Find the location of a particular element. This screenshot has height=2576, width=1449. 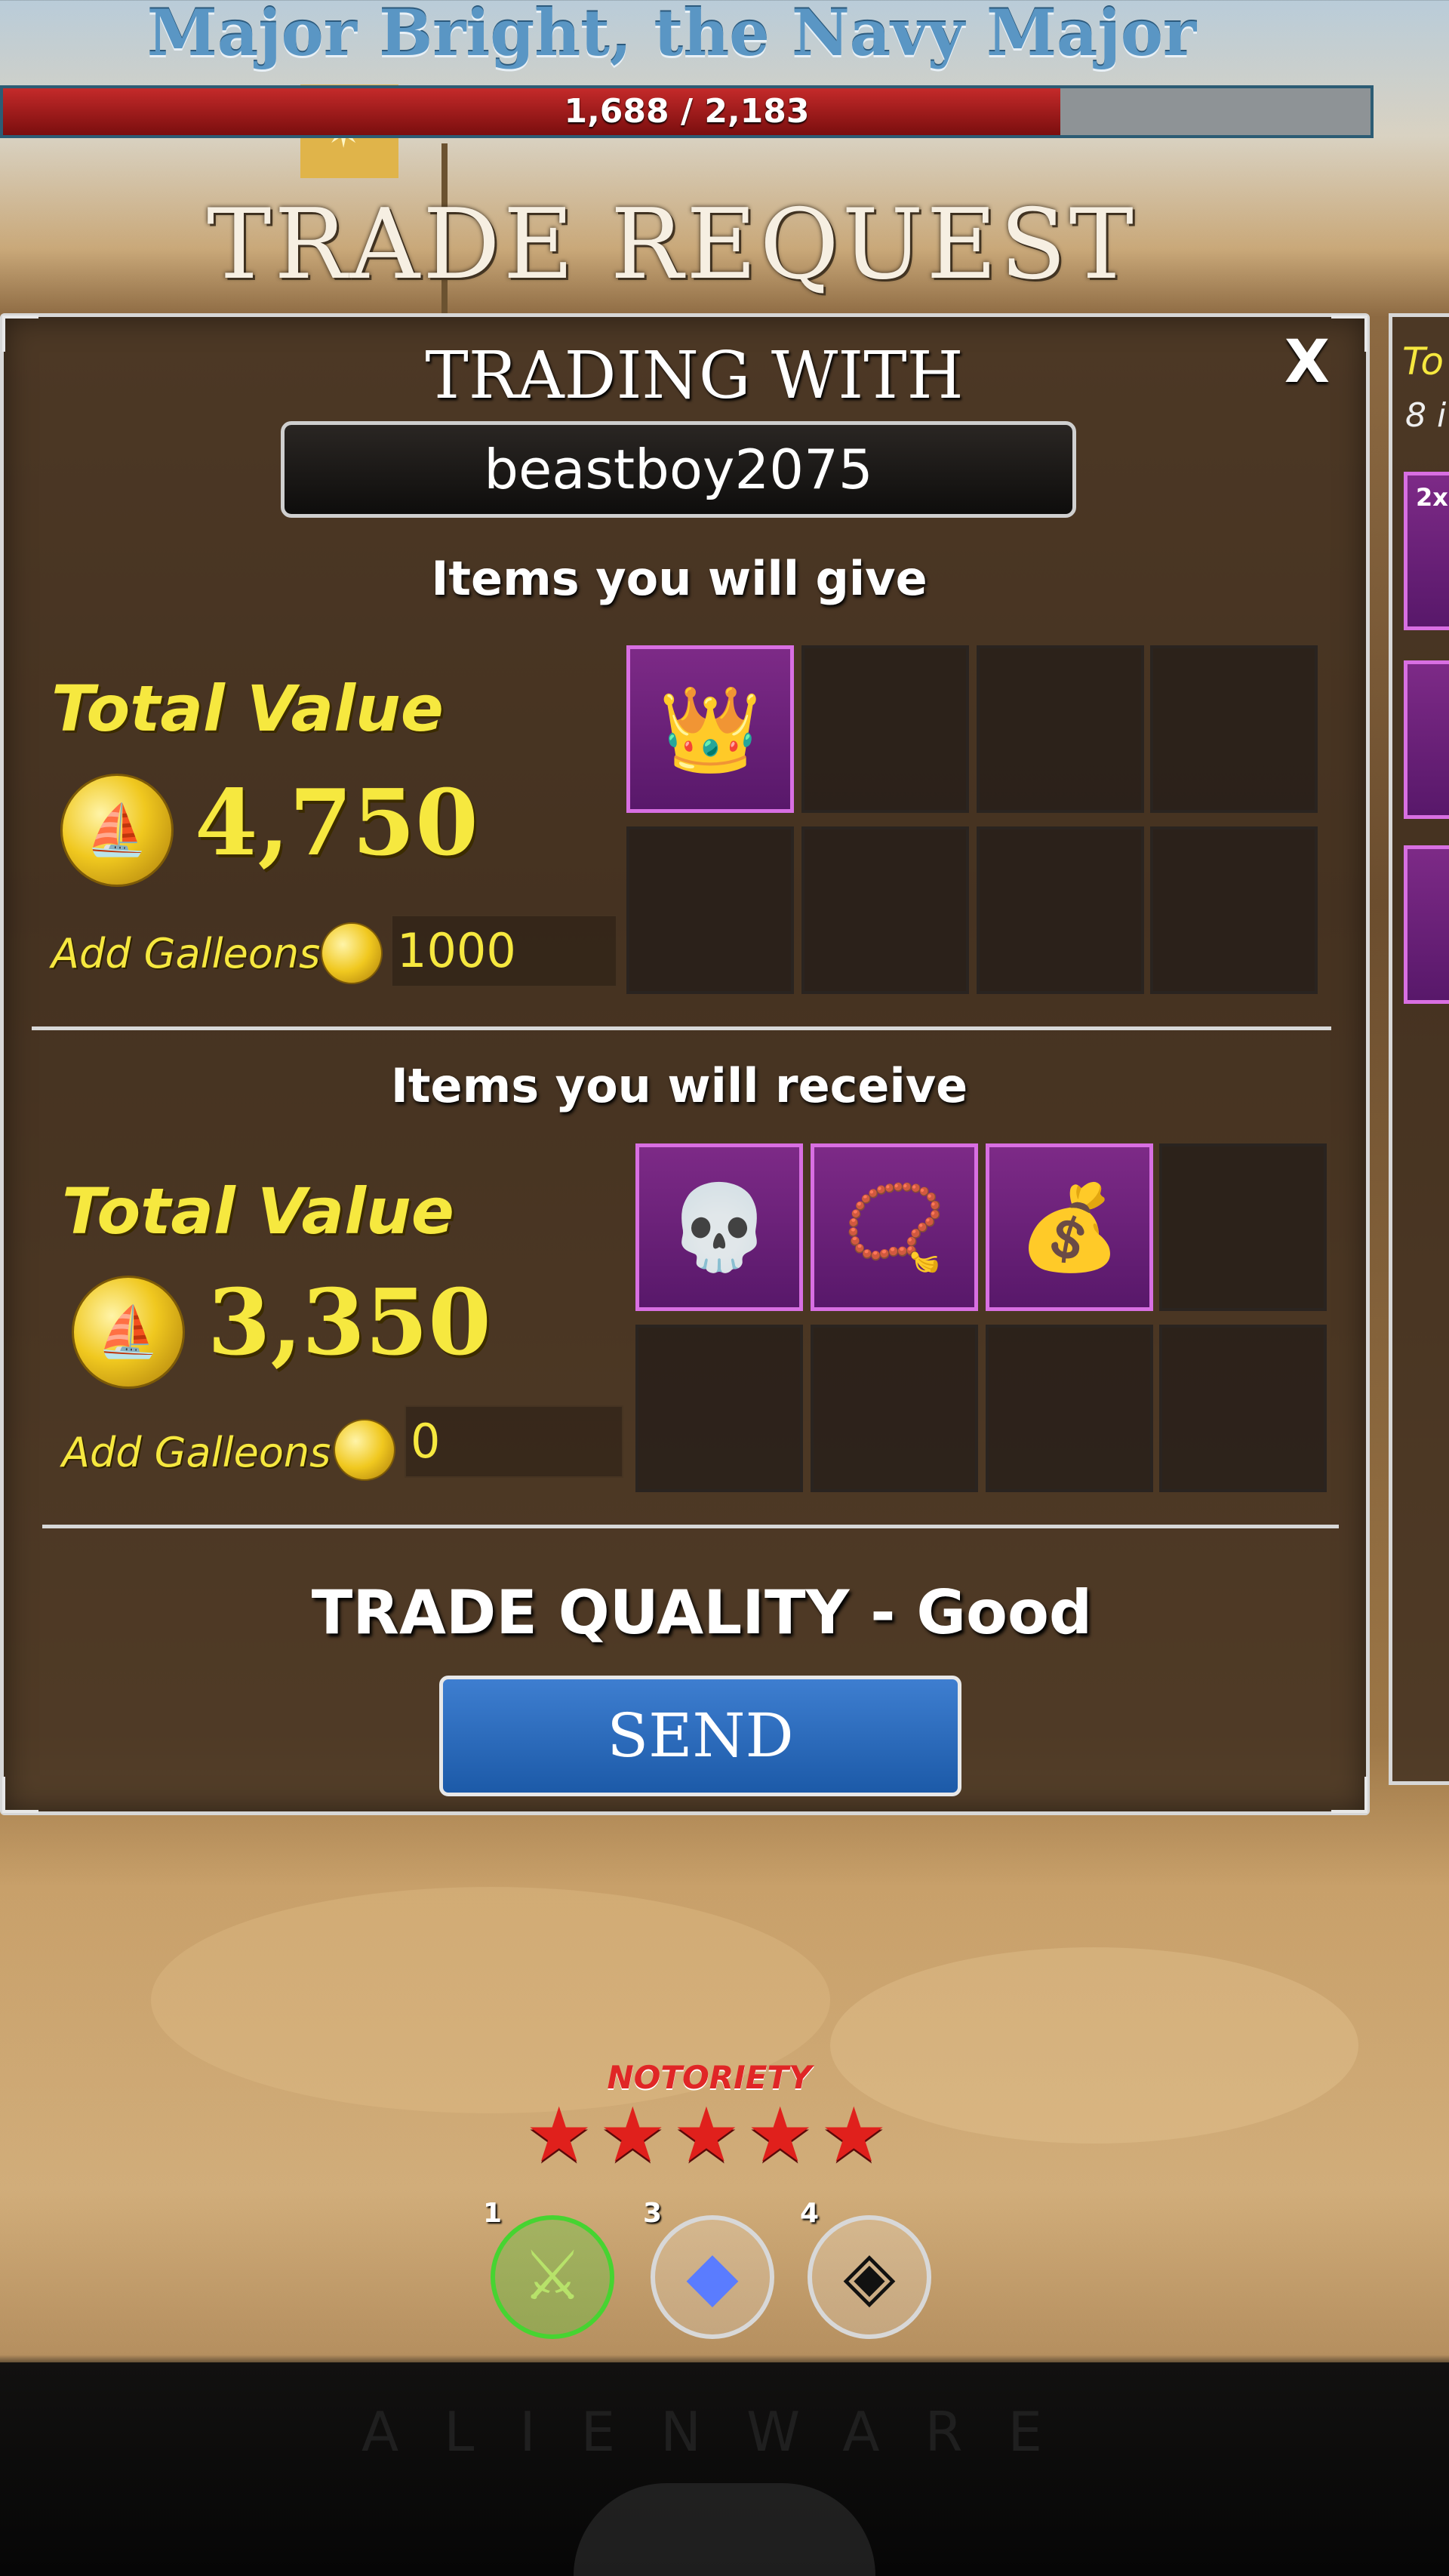

hotbar-key-label: 3 is located at coordinates (653, 2213).